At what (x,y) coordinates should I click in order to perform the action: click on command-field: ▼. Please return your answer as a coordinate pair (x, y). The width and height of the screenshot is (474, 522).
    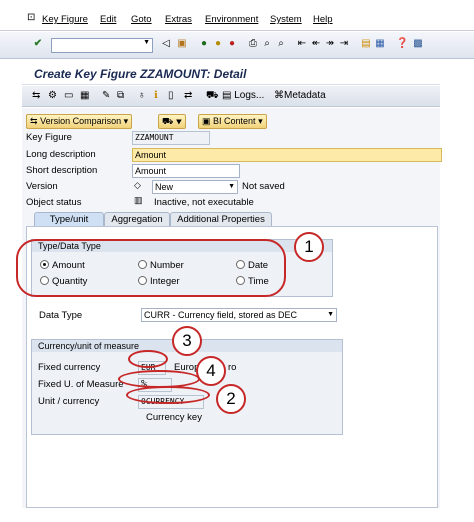
    Looking at the image, I should click on (102, 45).